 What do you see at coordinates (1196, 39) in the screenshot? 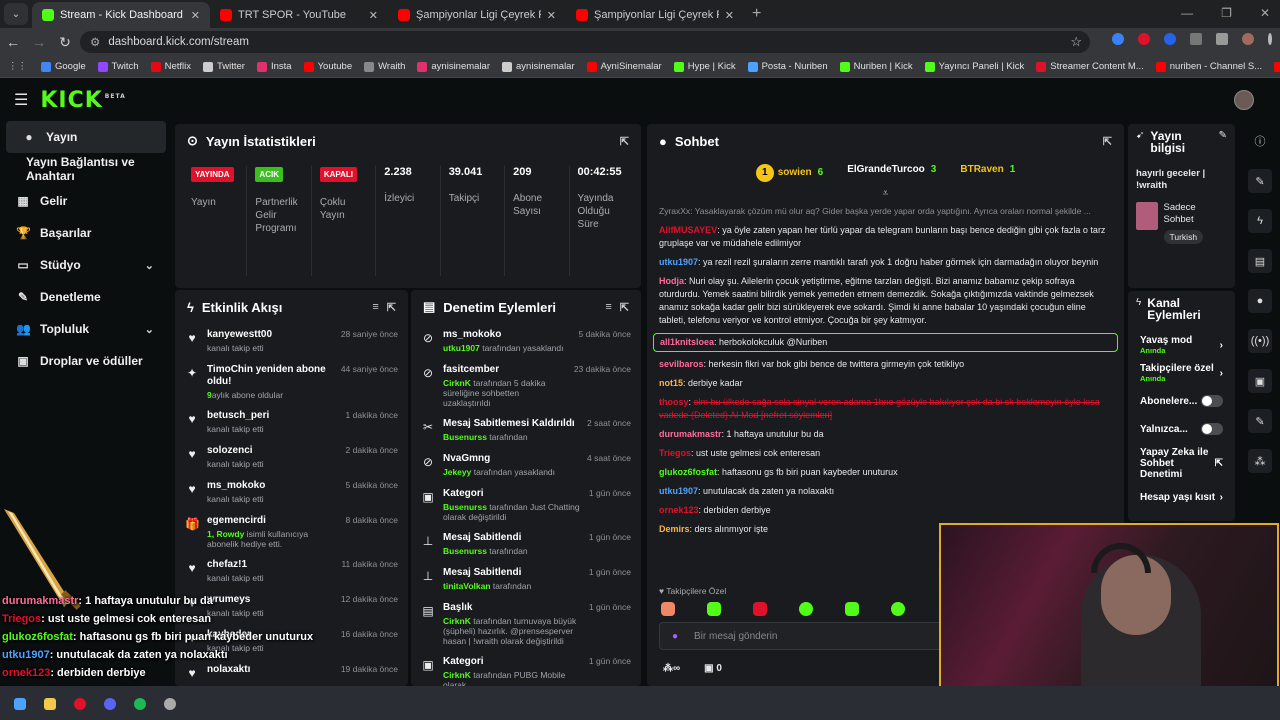
I see `puzzle-icon` at bounding box center [1196, 39].